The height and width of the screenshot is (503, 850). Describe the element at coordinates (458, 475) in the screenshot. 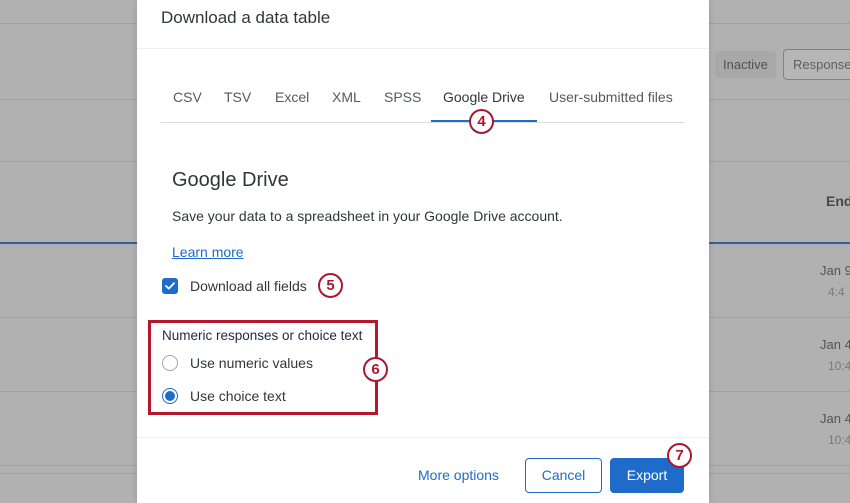

I see `more-options-link: More options` at that location.